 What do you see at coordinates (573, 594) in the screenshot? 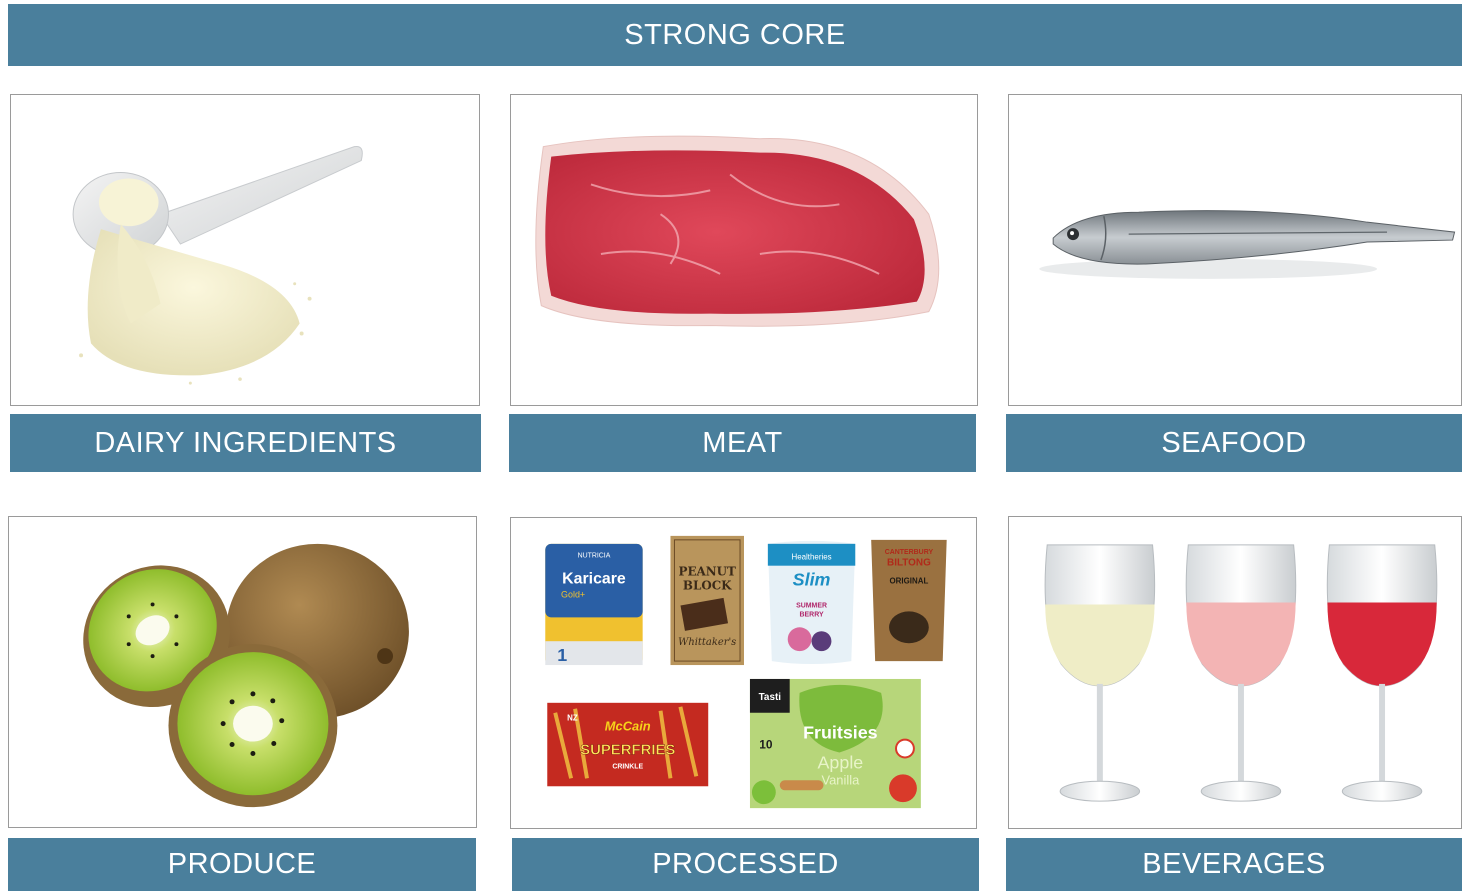
I see `karicare-tag-text: Gold+` at bounding box center [573, 594].